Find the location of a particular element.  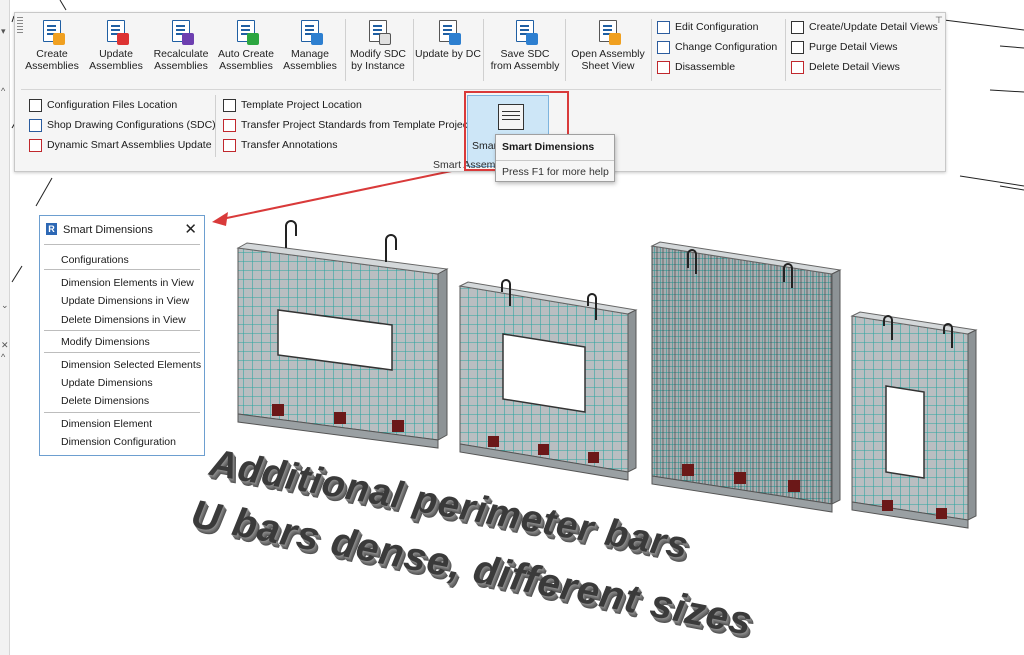

configuration-files-location-button: Configuration Files Location is located at coordinates (122, 105).